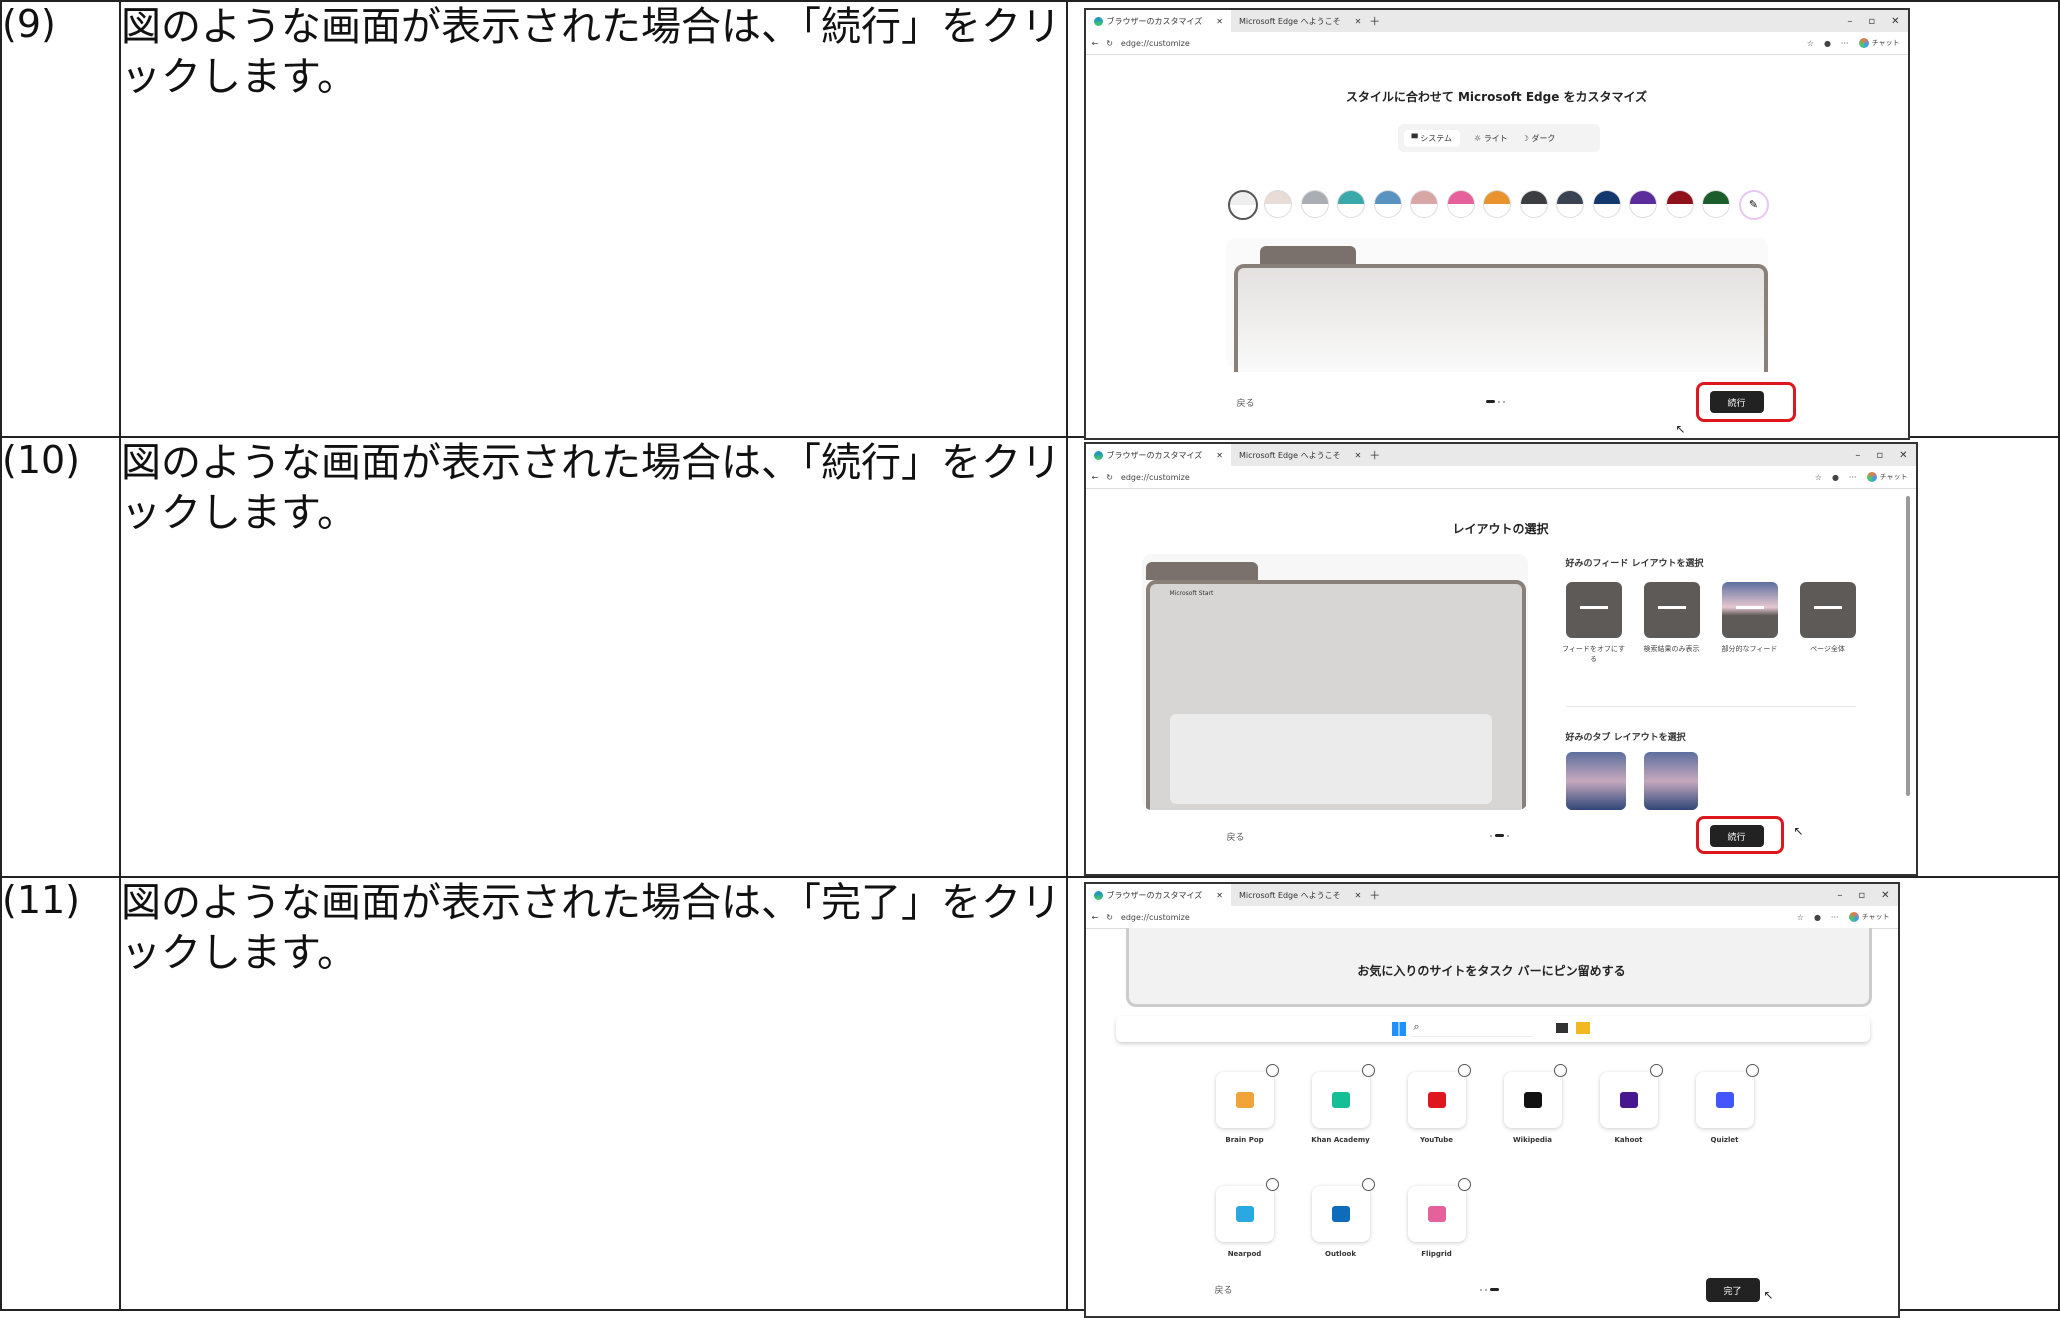 The width and height of the screenshot is (2060, 1318). Describe the element at coordinates (1431, 138) in the screenshot. I see `mode-system: ▀ システム` at that location.